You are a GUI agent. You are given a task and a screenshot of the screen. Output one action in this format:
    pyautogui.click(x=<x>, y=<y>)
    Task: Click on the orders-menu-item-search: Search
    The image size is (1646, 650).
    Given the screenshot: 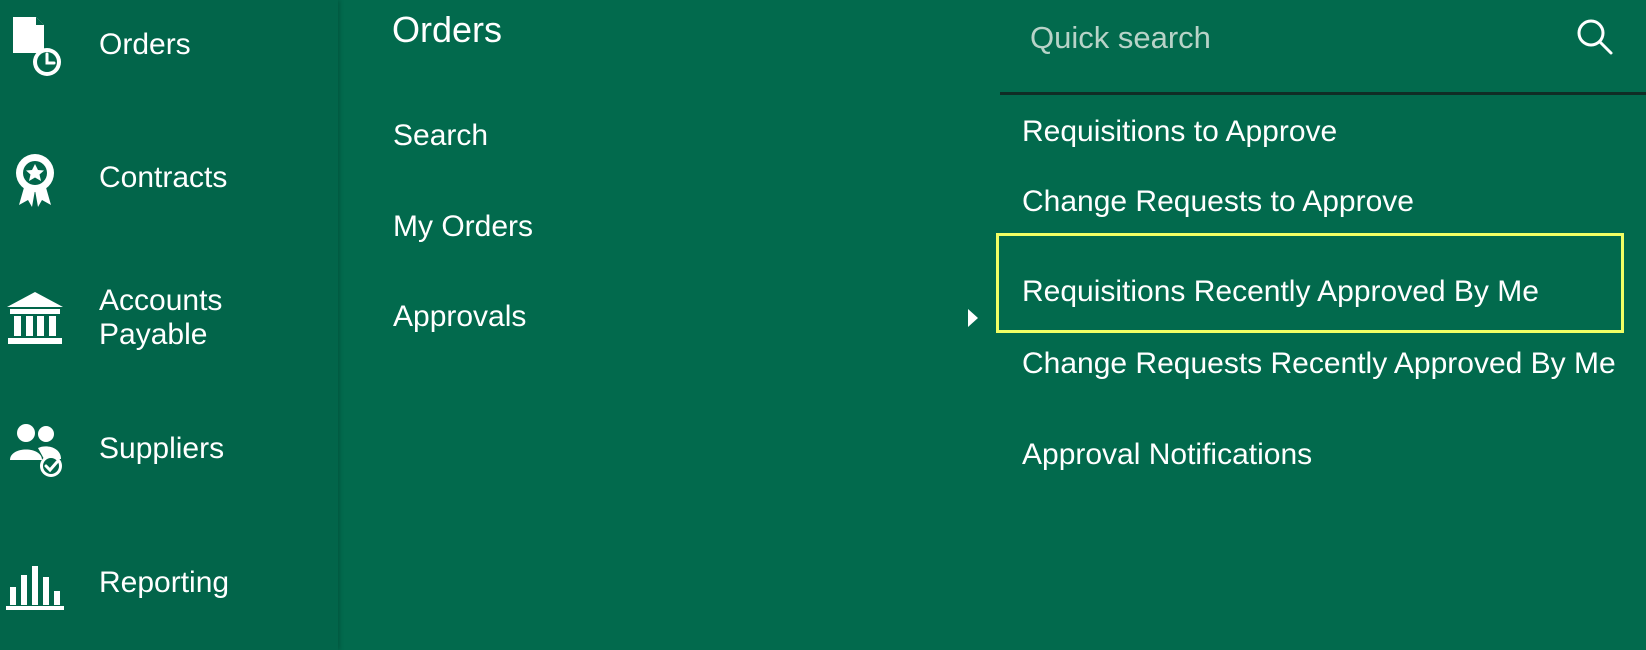 What is the action you would take?
    pyautogui.click(x=440, y=136)
    